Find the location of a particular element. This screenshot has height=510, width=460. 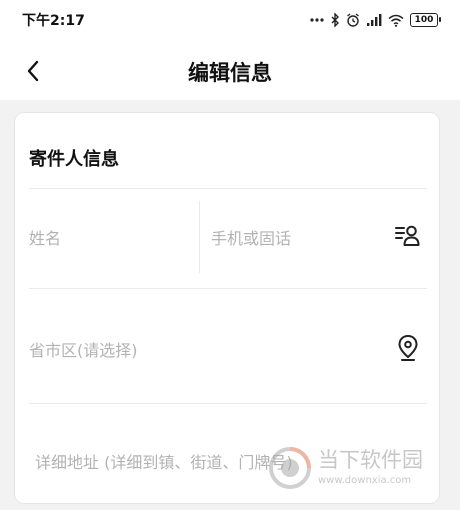

contact-book-icon is located at coordinates (407, 235).